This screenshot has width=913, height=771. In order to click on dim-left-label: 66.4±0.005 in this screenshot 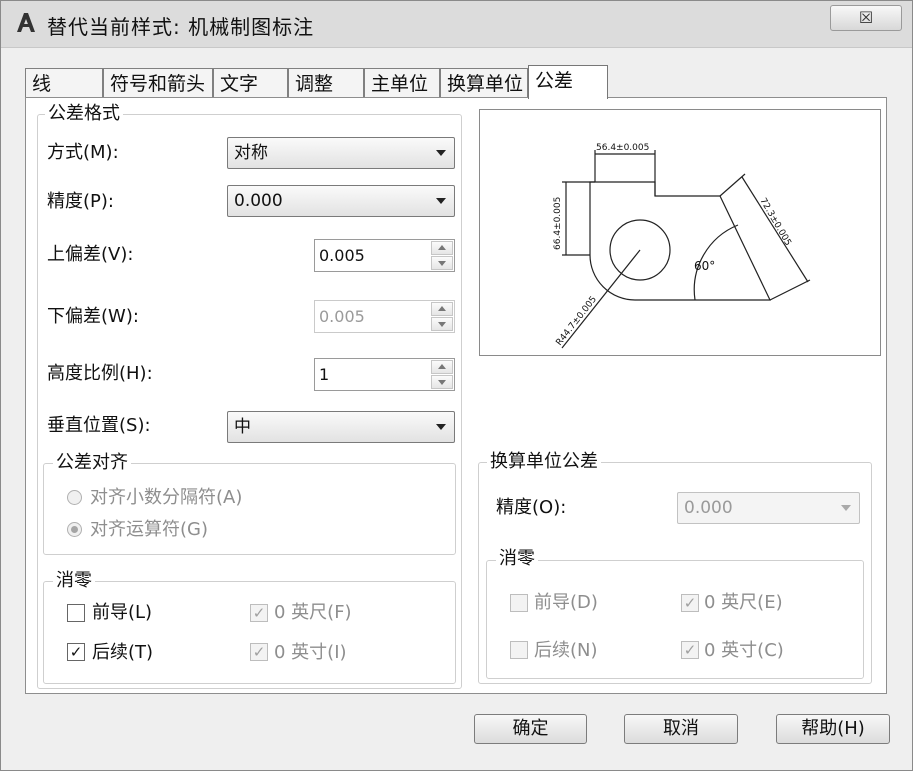, I will do `click(558, 223)`.